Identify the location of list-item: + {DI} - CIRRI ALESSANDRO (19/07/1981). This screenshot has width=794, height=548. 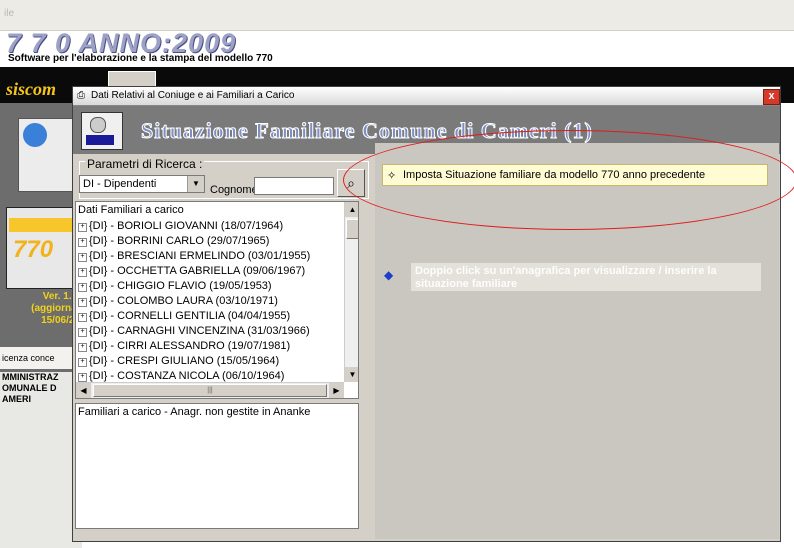
(184, 346).